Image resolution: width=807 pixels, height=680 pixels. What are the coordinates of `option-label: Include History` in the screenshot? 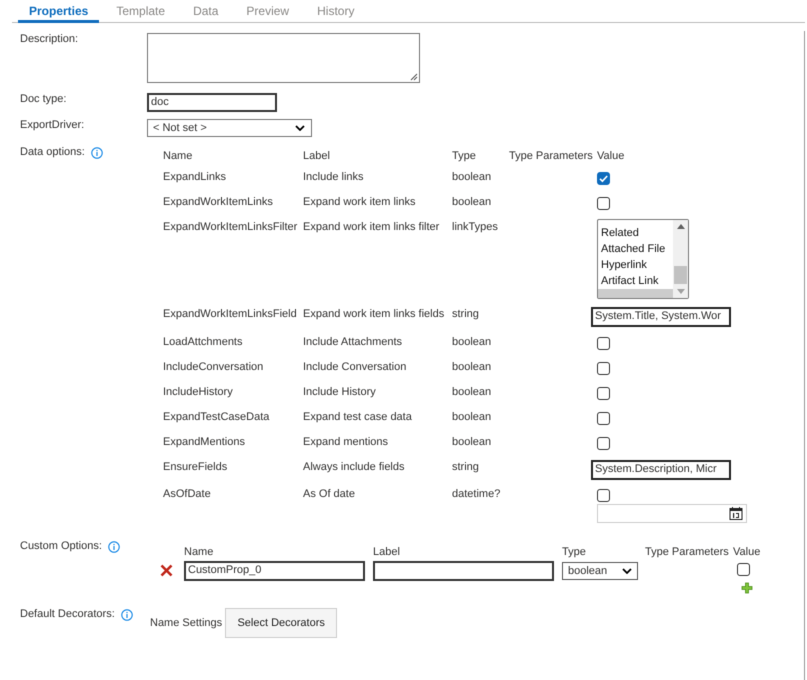 It's located at (340, 392).